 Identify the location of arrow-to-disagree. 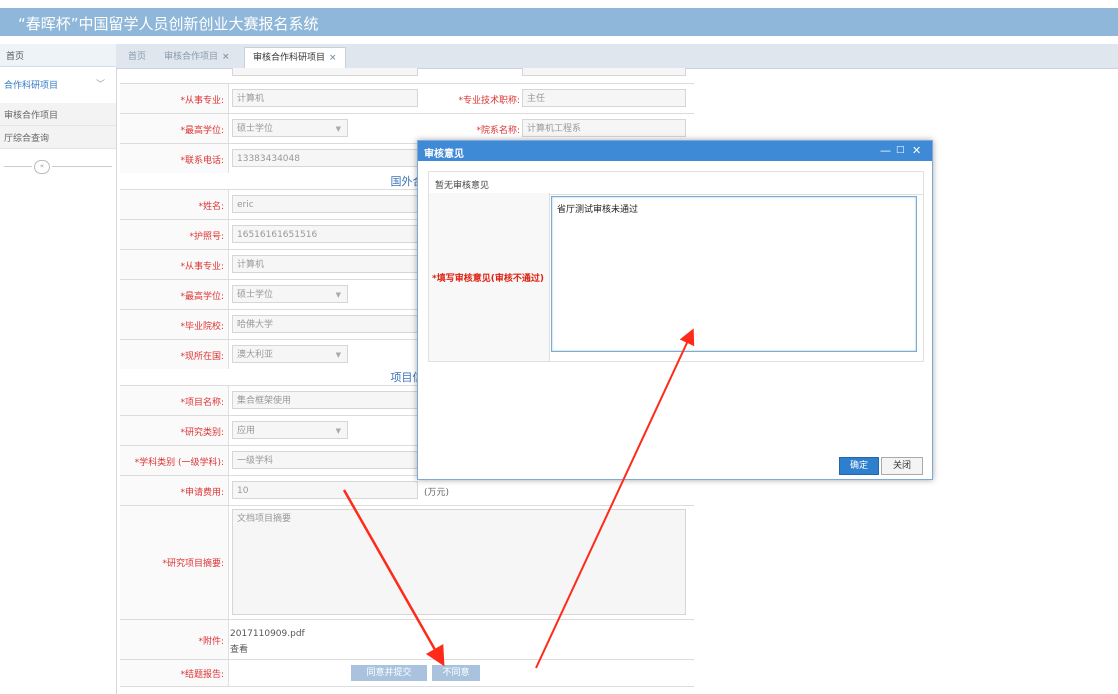
(393, 578).